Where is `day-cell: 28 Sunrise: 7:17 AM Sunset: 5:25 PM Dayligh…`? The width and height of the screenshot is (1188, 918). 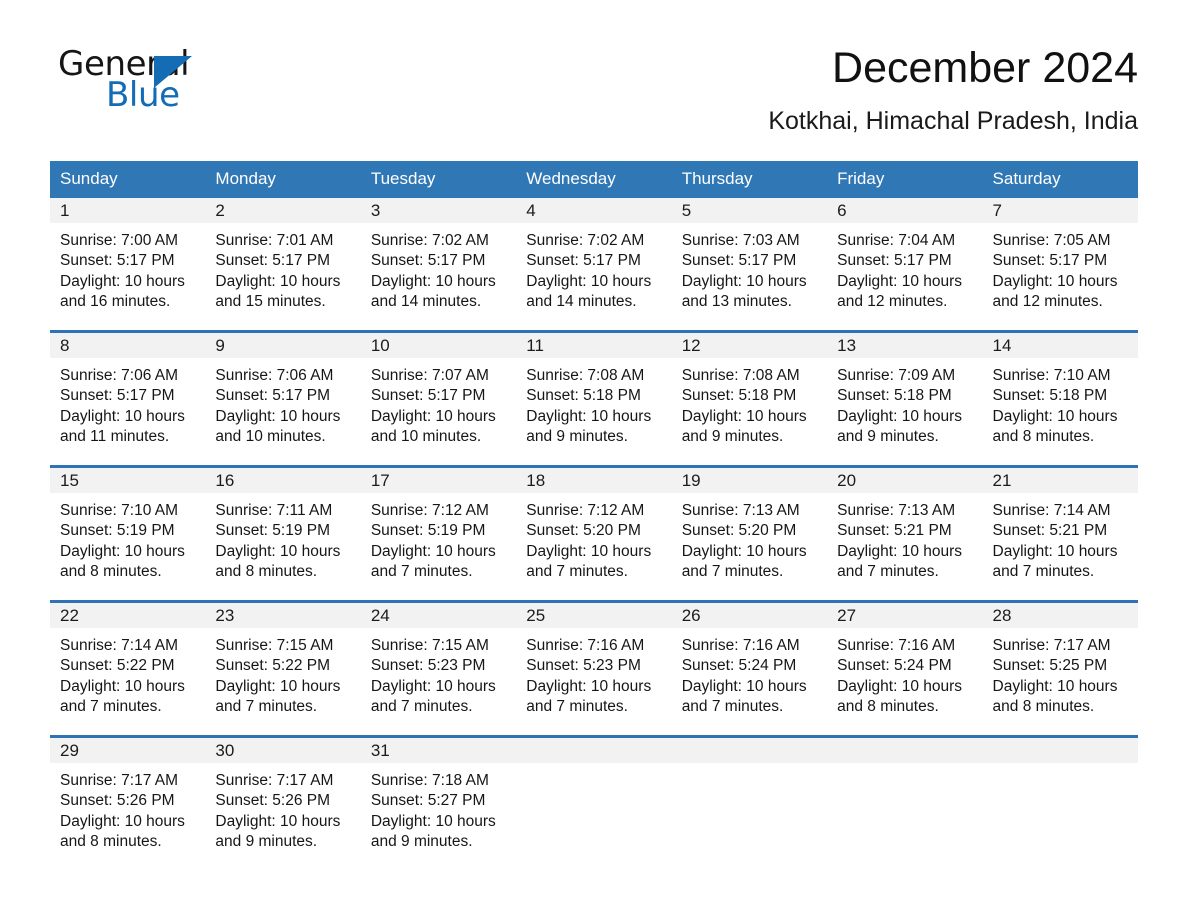 day-cell: 28 Sunrise: 7:17 AM Sunset: 5:25 PM Dayligh… is located at coordinates (1060, 668).